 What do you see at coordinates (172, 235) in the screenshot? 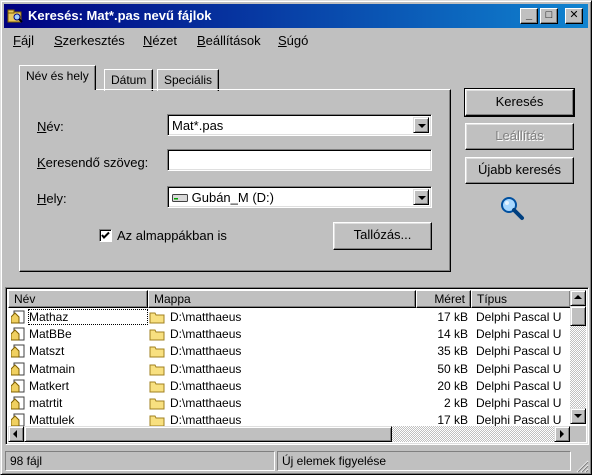
I see `subfolders-label: Az almappákban is` at bounding box center [172, 235].